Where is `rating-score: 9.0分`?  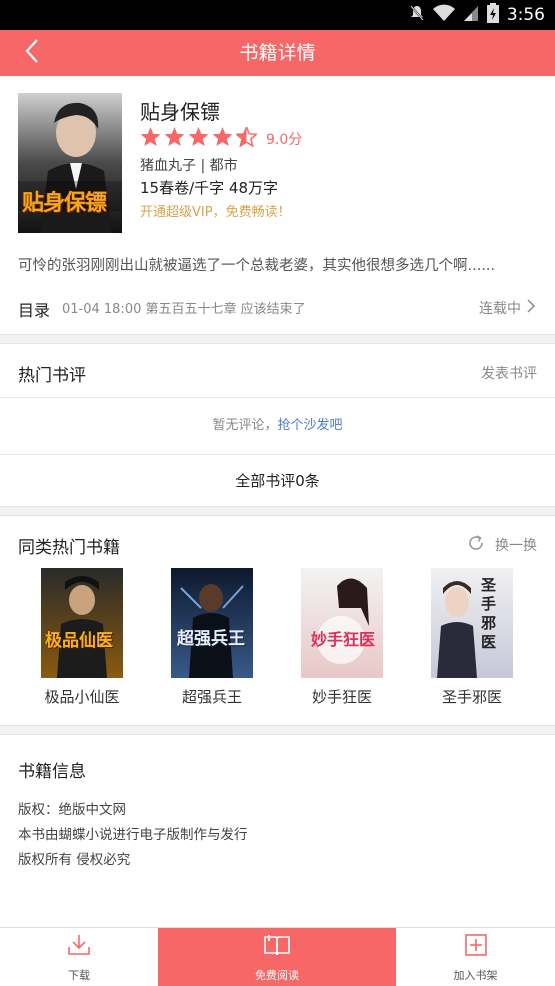 rating-score: 9.0分 is located at coordinates (284, 140).